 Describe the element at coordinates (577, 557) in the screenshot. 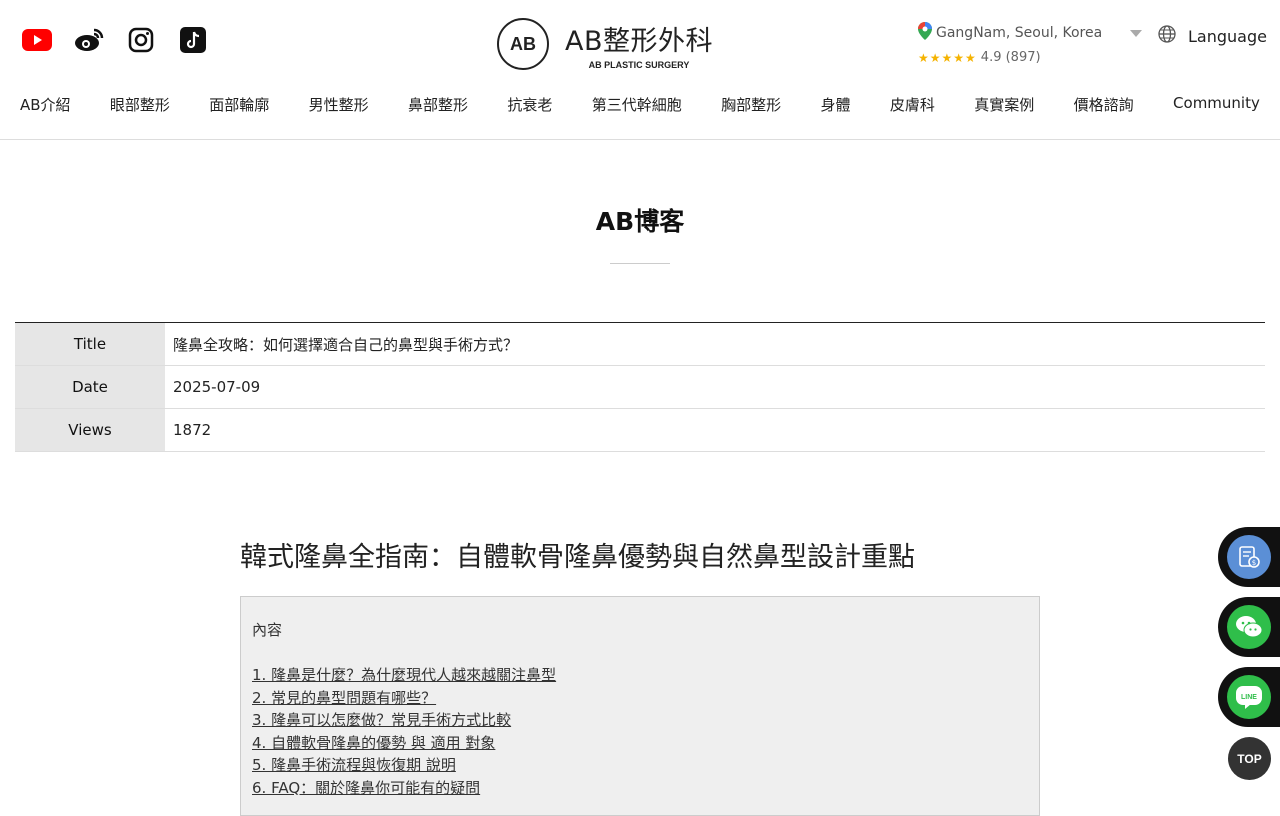

I see `article-heading: 韓式隆鼻全指南：自體軟骨隆鼻優勢與自然鼻型設計重點` at that location.